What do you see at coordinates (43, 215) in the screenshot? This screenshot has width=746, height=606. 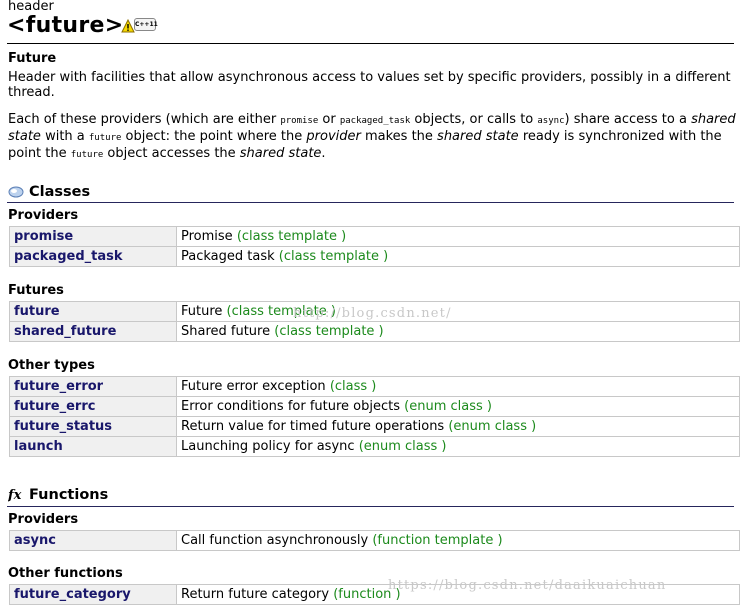 I see `group-providers-label: Providers` at bounding box center [43, 215].